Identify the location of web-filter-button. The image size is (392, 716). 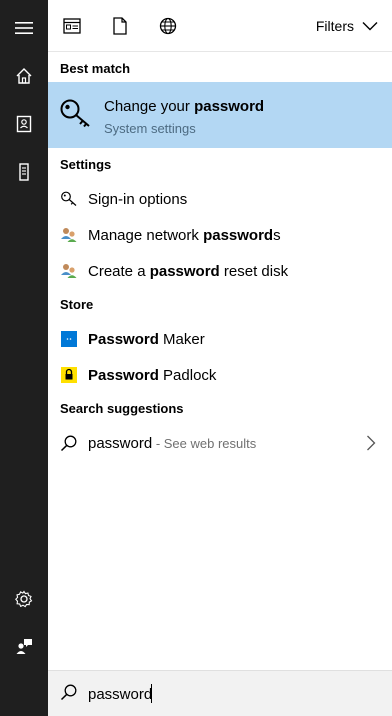
(168, 26).